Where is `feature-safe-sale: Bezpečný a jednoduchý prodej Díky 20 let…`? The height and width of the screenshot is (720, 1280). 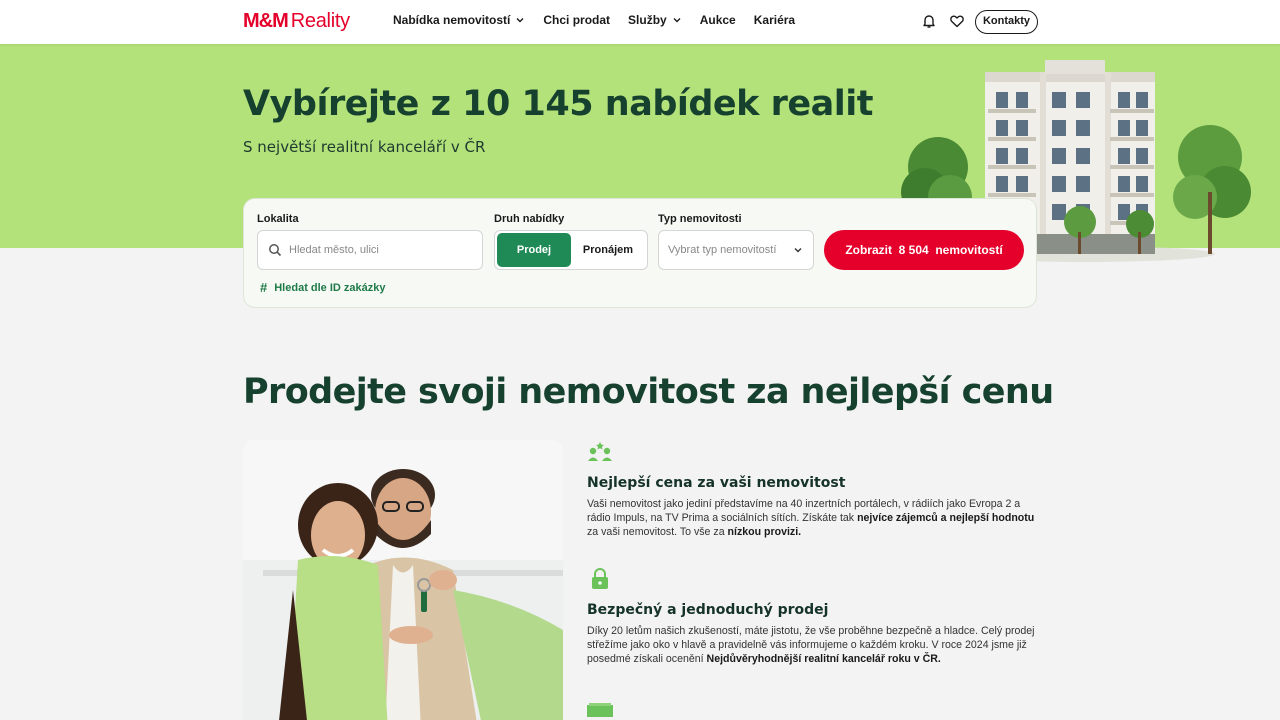 feature-safe-sale: Bezpečný a jednoduchý prodej Díky 20 let… is located at coordinates (813, 617).